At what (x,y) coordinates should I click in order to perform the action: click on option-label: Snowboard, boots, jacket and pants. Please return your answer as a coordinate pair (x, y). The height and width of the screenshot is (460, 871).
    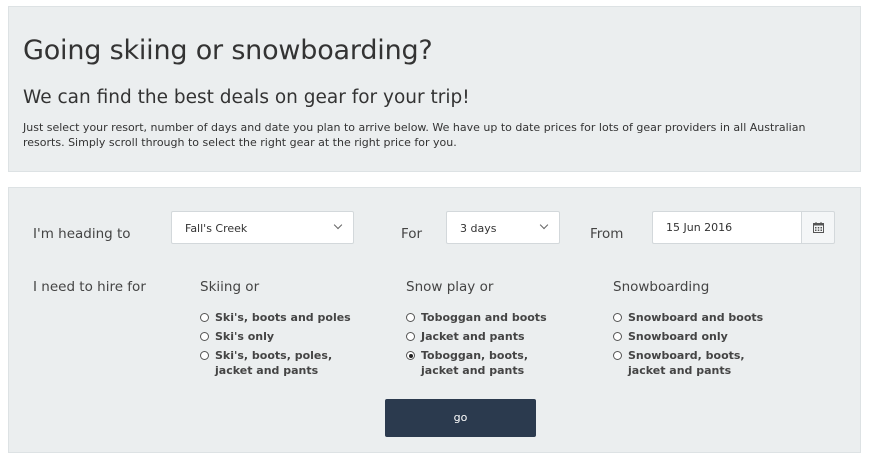
    Looking at the image, I should click on (686, 363).